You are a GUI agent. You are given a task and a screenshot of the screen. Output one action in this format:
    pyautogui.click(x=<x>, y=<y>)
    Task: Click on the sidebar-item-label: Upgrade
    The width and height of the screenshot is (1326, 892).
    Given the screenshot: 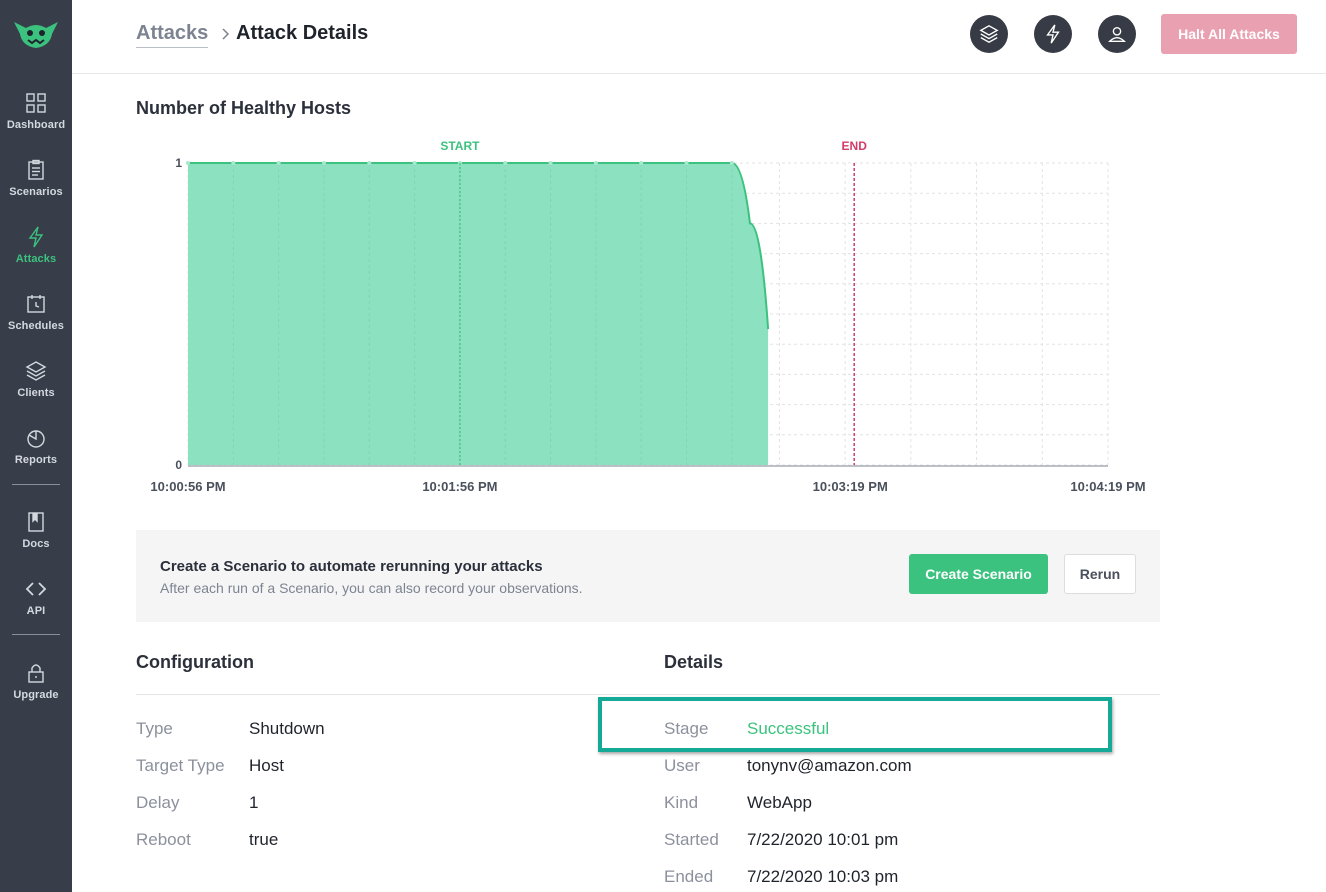 What is the action you would take?
    pyautogui.click(x=36, y=695)
    